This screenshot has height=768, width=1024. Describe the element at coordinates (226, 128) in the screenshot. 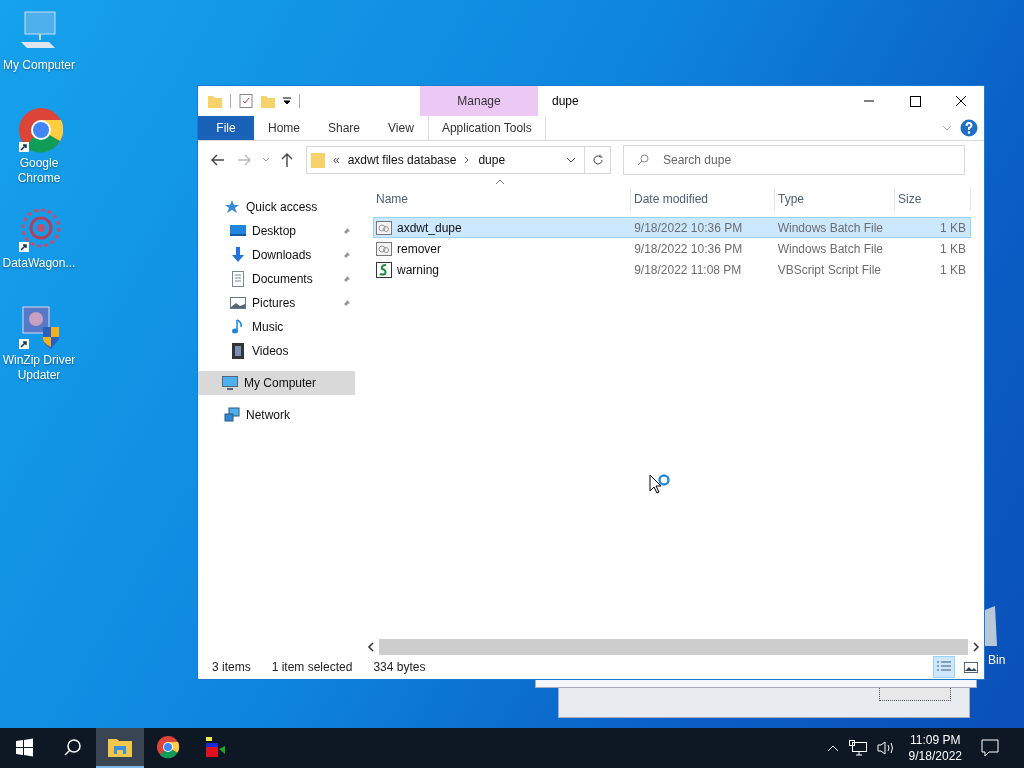

I see `file-menu-tab: File` at that location.